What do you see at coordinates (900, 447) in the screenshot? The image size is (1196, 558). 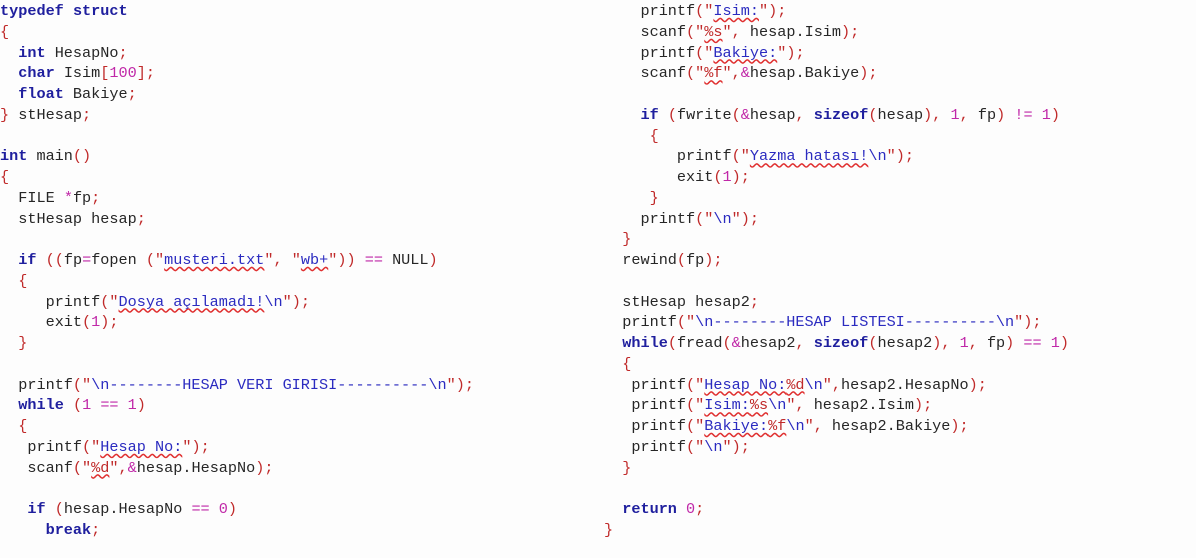 I see `code-line: printf("\n");` at bounding box center [900, 447].